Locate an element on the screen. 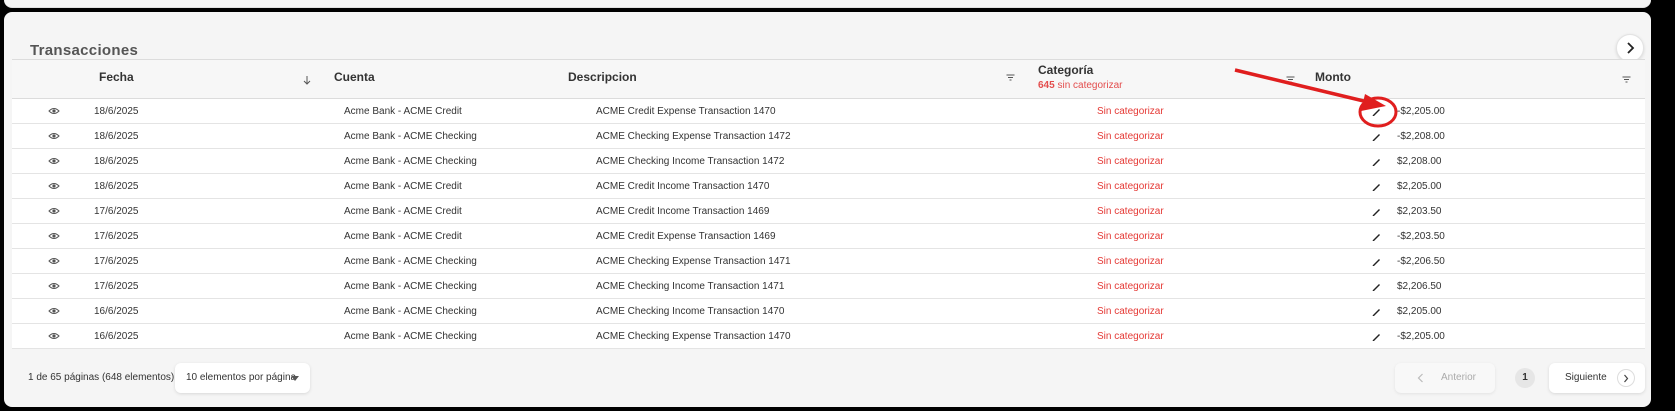  page-number-current: 1 is located at coordinates (1525, 378).